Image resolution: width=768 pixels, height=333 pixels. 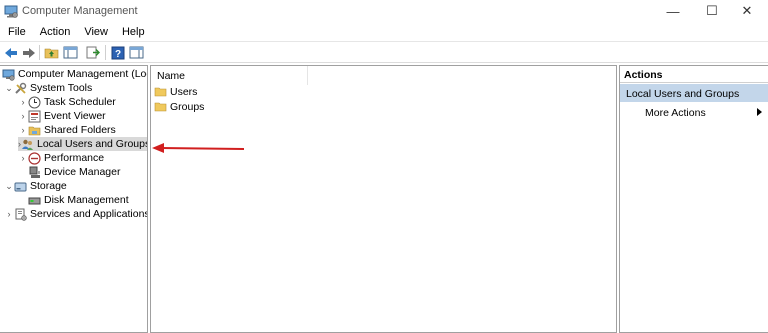 I want to click on tree-item-shared-folders: › Shared Folders, so click(x=67, y=130).